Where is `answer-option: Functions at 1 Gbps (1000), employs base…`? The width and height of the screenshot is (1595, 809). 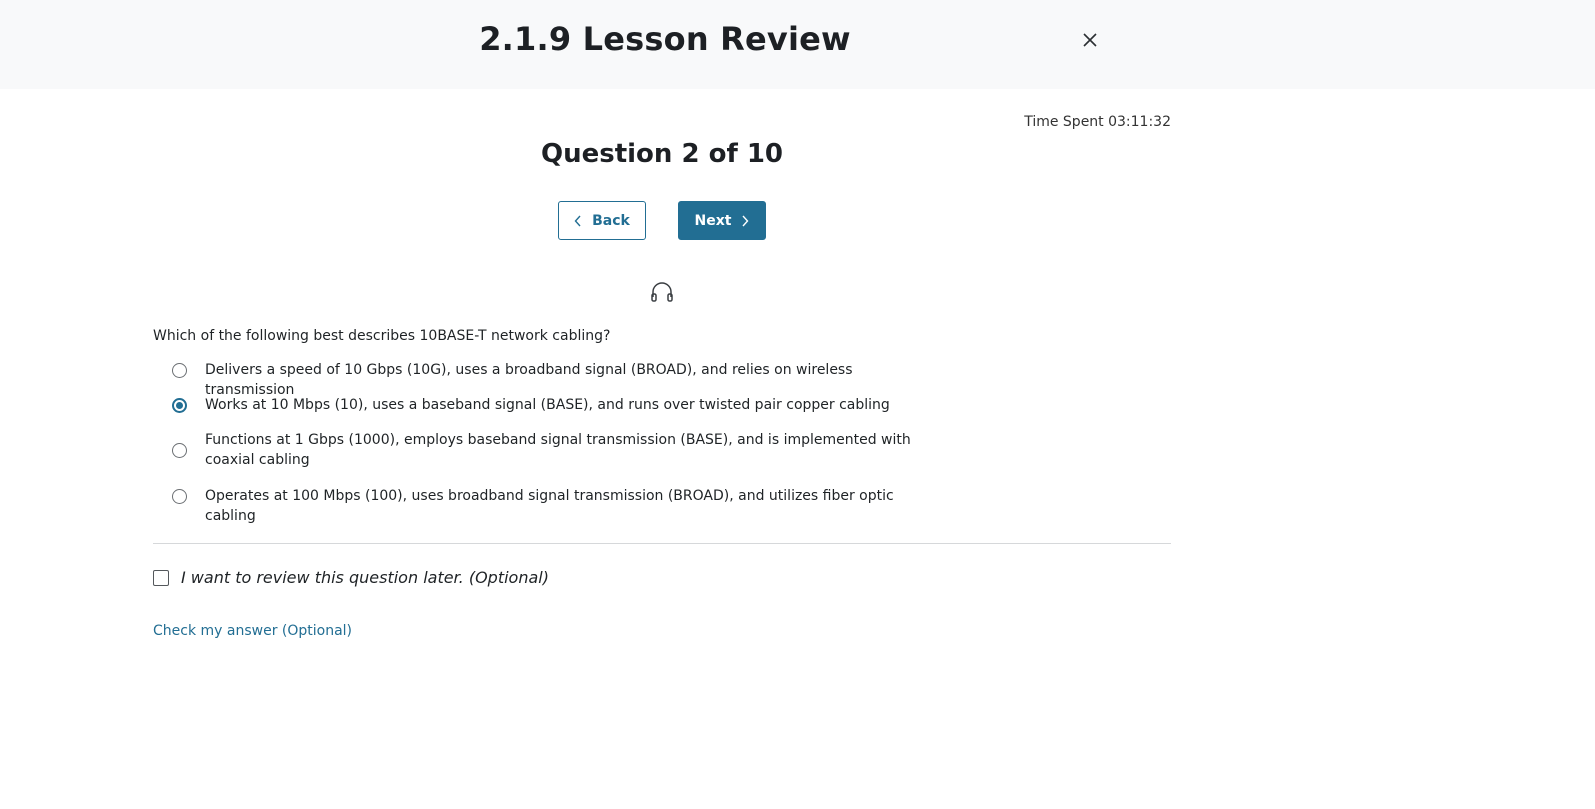
answer-option: Functions at 1 Gbps (1000), employs base… is located at coordinates (548, 450).